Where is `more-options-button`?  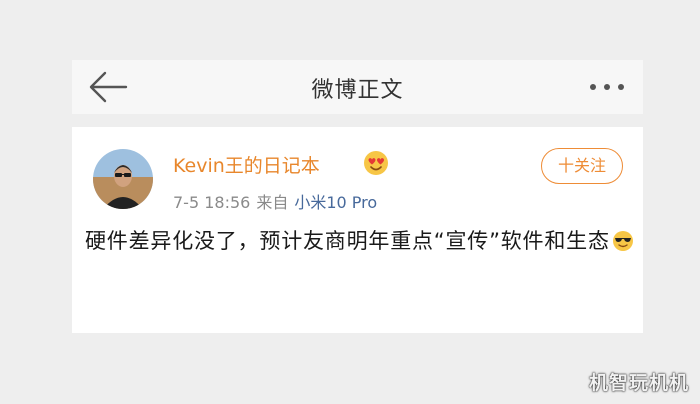
more-options-button is located at coordinates (607, 87).